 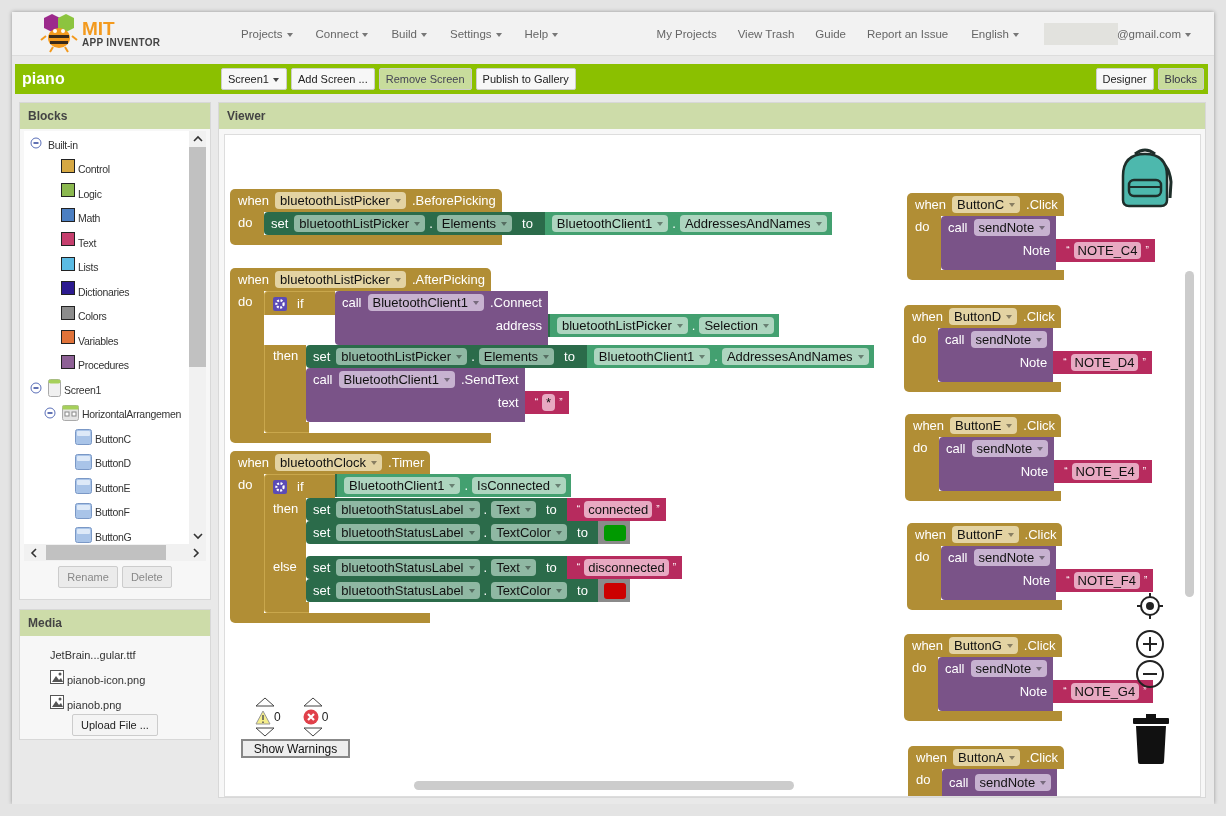 I want to click on text-value: NOTE_F4, so click(x=1107, y=580).